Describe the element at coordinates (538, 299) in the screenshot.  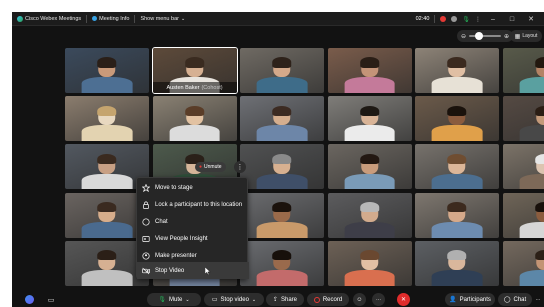
I see `panel-more-button: ···` at that location.